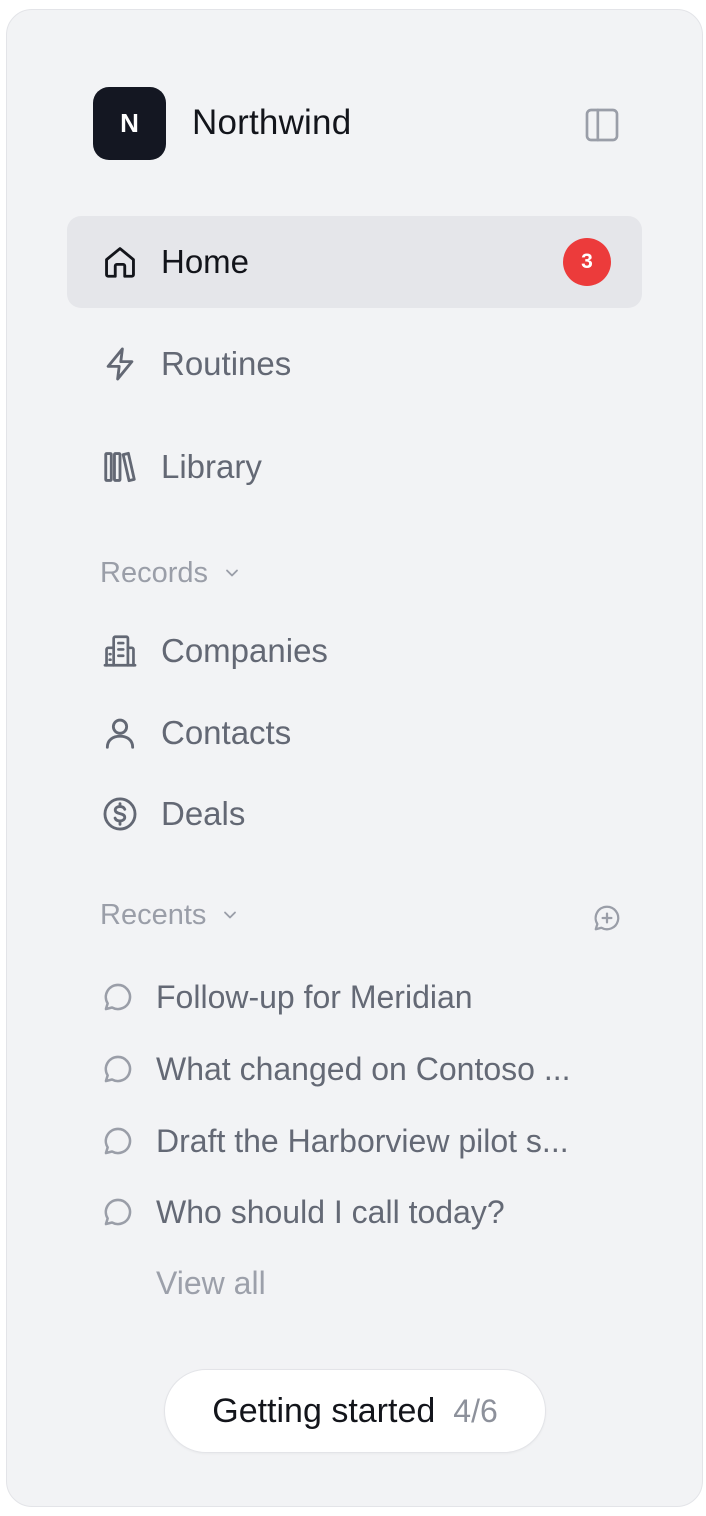 The width and height of the screenshot is (706, 1516). Describe the element at coordinates (271, 123) in the screenshot. I see `workspace-name: Northwind` at that location.